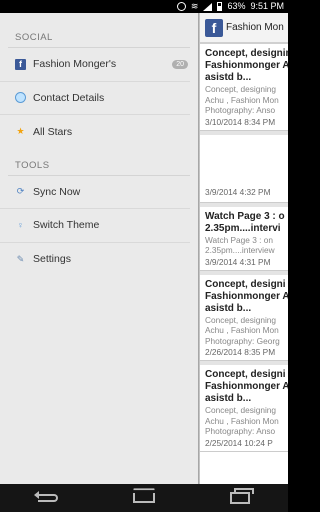 The height and width of the screenshot is (512, 320). I want to click on bulb-icon: ♀, so click(20, 225).